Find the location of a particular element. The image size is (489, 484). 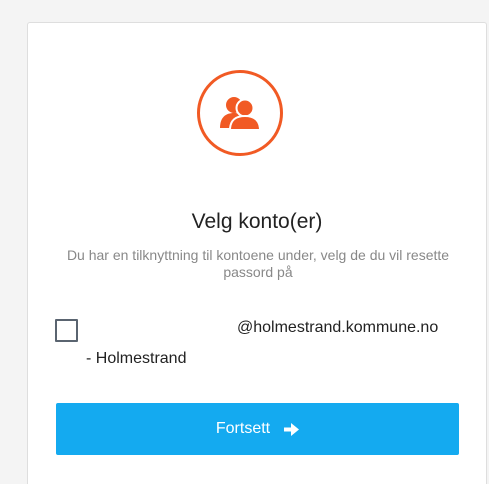

users-glyph is located at coordinates (240, 114).